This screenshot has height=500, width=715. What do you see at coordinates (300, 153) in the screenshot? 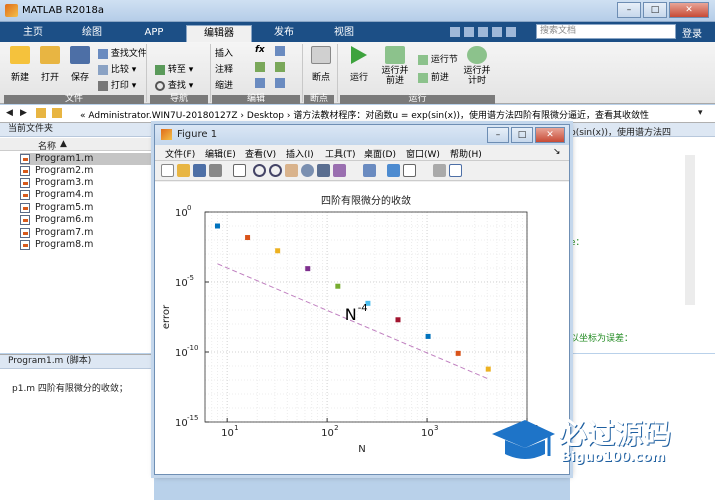
I see `menu-insert: 插入(I)` at bounding box center [300, 153].